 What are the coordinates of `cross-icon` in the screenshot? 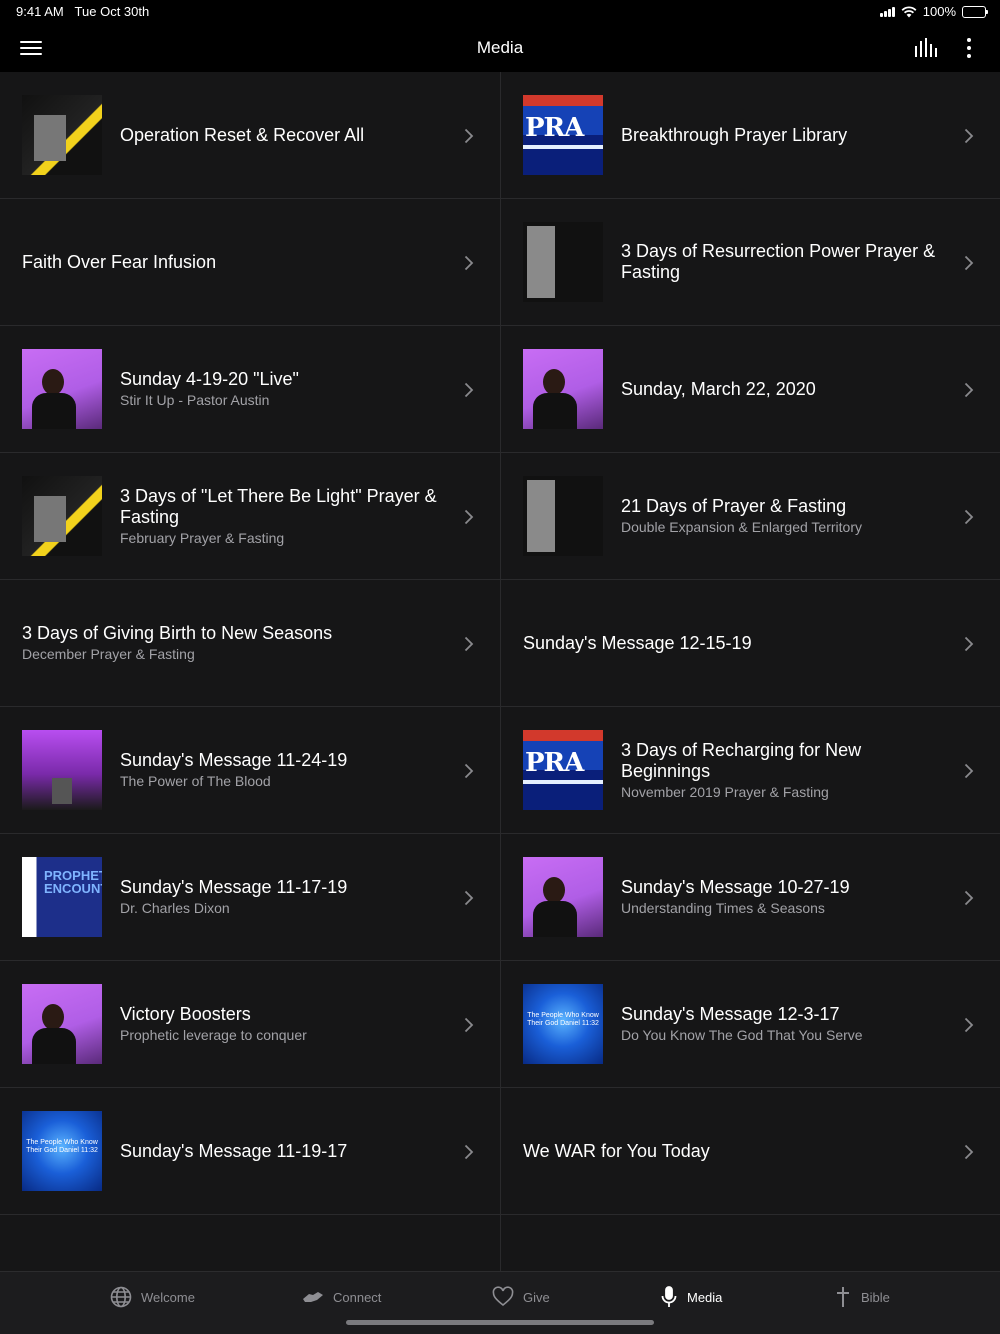 It's located at (843, 1297).